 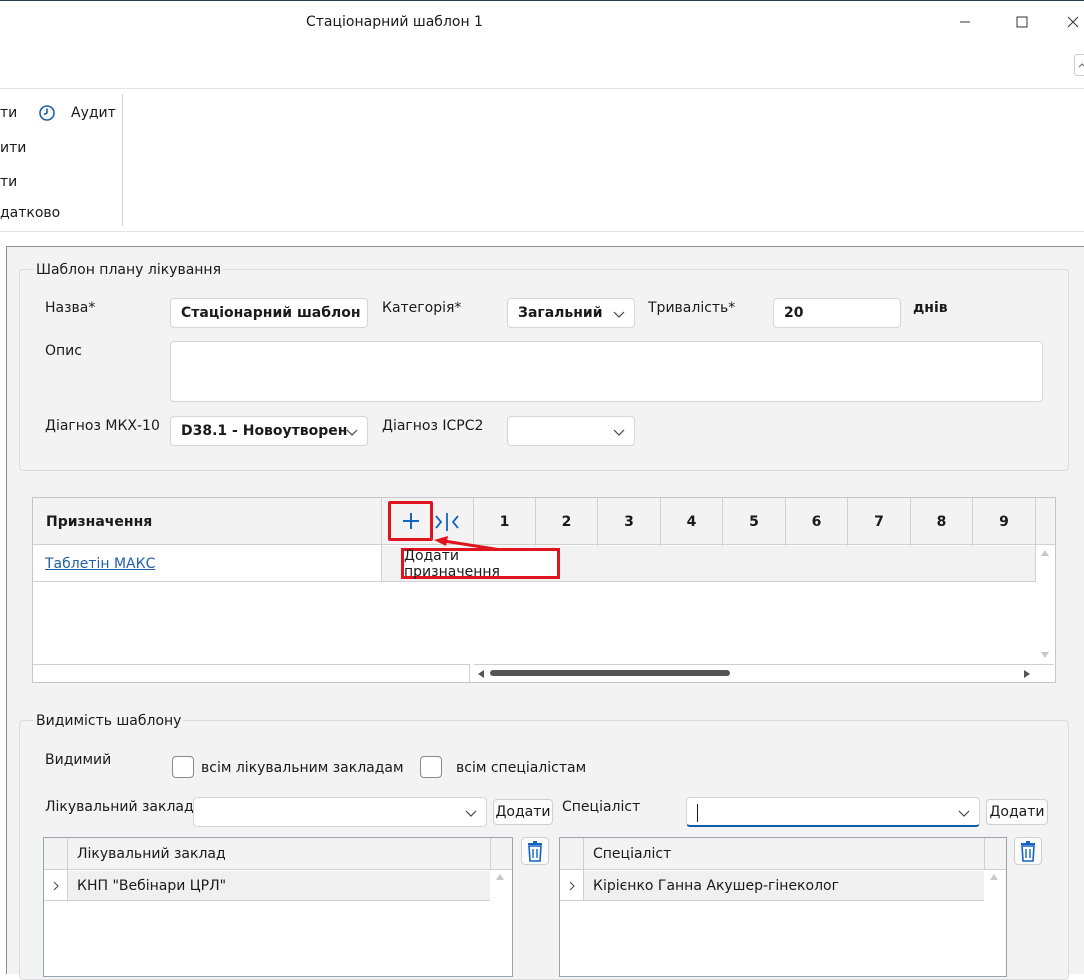 I want to click on delete-facility-button, so click(x=535, y=851).